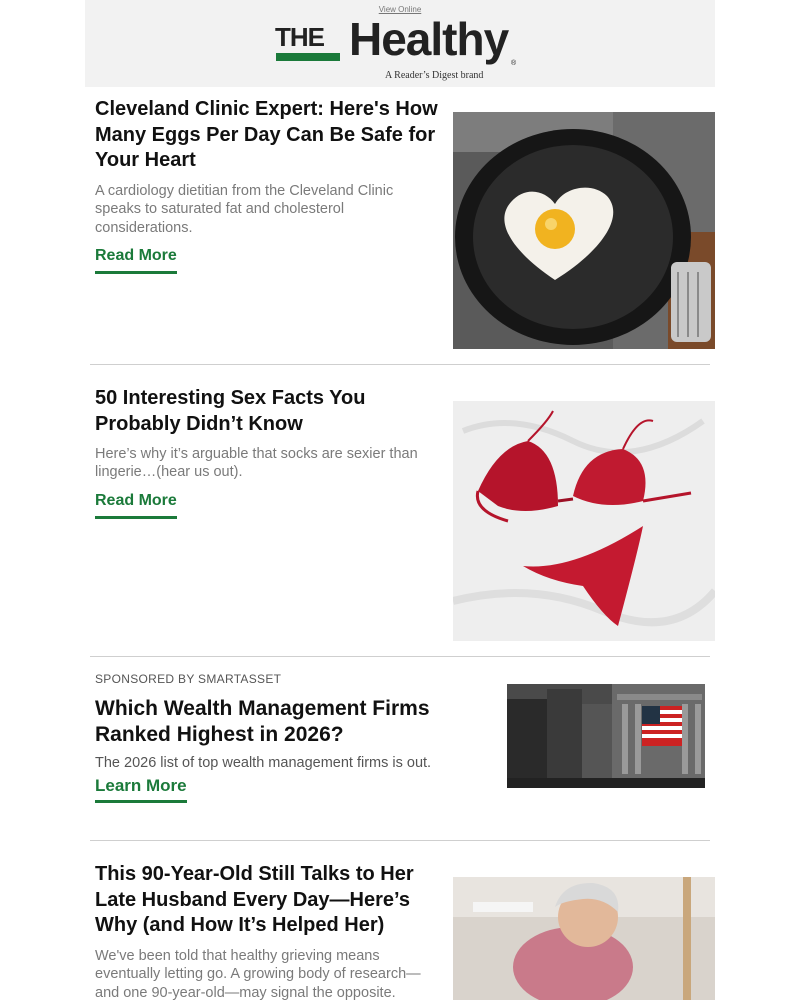 The image size is (800, 1002). I want to click on logo-green-bar, so click(308, 57).